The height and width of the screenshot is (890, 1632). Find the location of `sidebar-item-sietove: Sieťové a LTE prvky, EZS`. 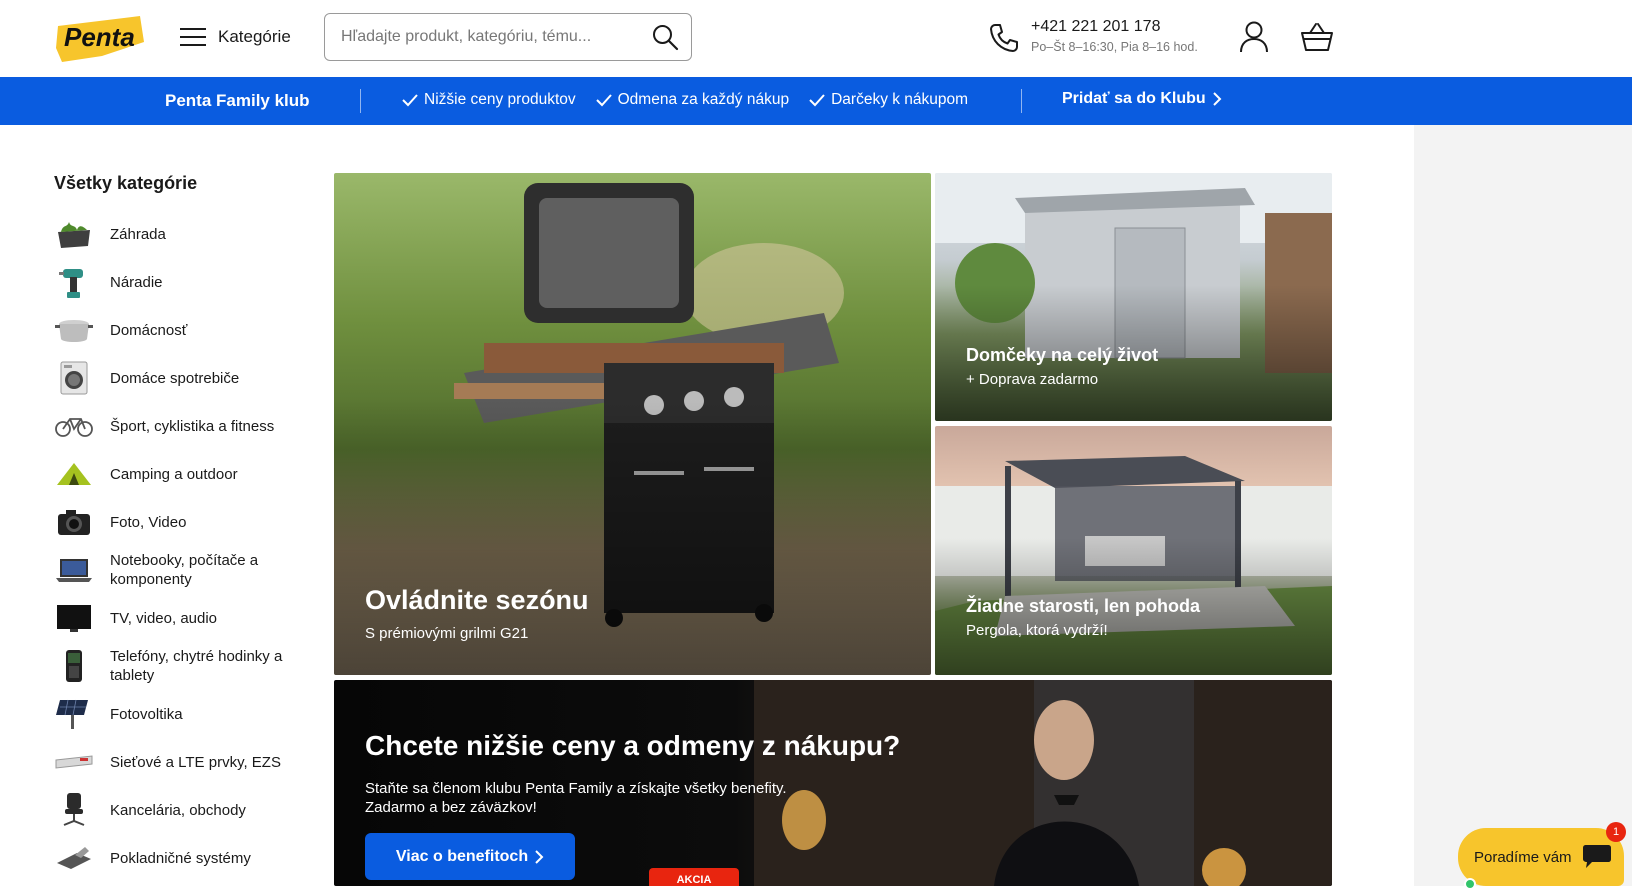

sidebar-item-sietove: Sieťové a LTE prvky, EZS is located at coordinates (184, 762).